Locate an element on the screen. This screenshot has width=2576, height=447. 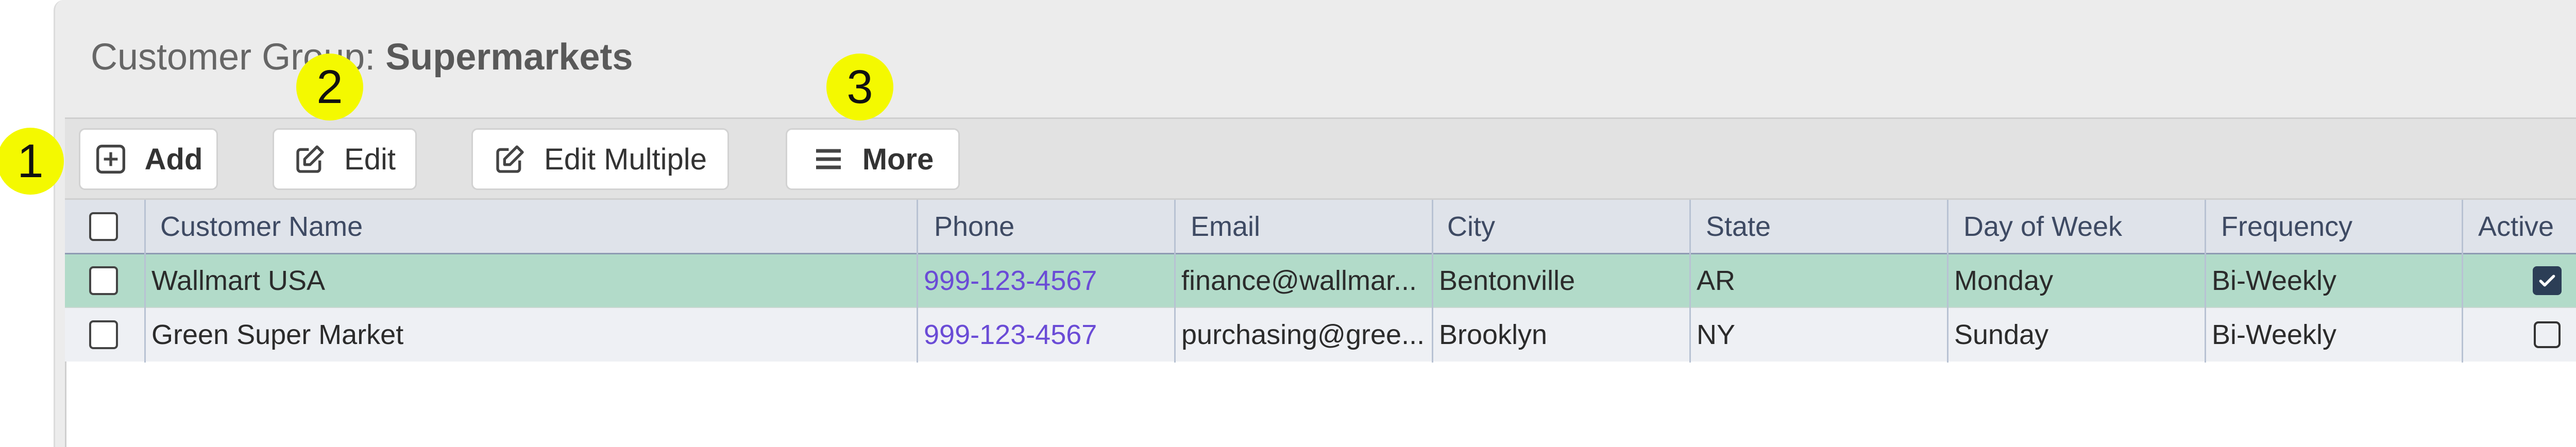
column-header-day-of-week: Day of Week is located at coordinates (2042, 227).